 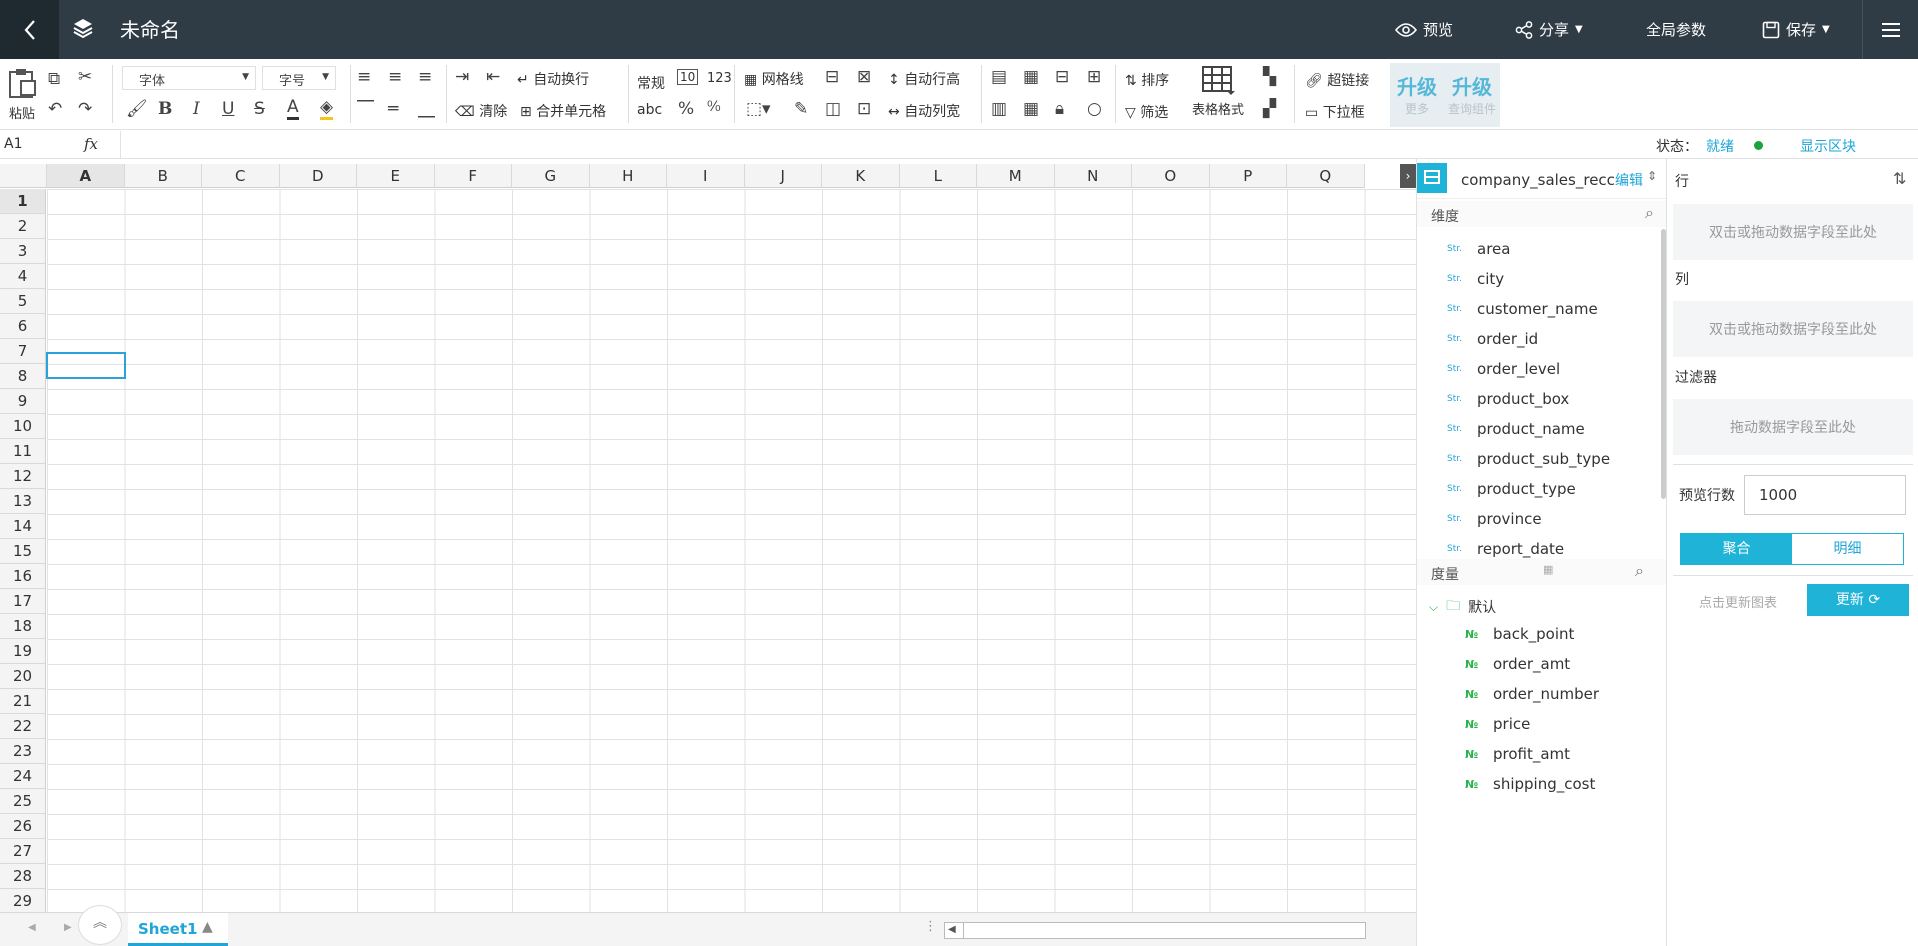 What do you see at coordinates (1858, 600) in the screenshot?
I see `update-button: 更新 ⟳` at bounding box center [1858, 600].